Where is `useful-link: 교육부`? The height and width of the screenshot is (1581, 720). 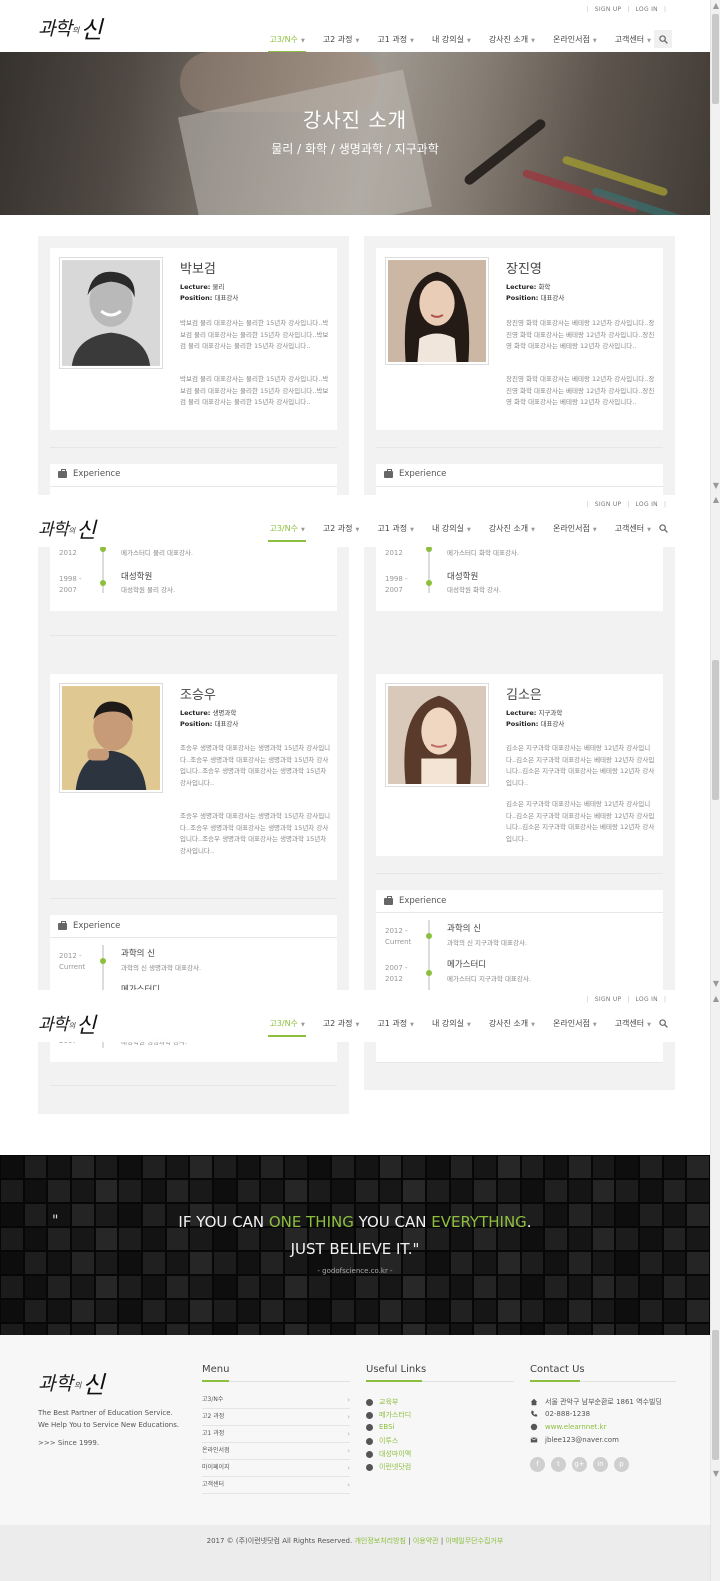 useful-link: 교육부 is located at coordinates (382, 1402).